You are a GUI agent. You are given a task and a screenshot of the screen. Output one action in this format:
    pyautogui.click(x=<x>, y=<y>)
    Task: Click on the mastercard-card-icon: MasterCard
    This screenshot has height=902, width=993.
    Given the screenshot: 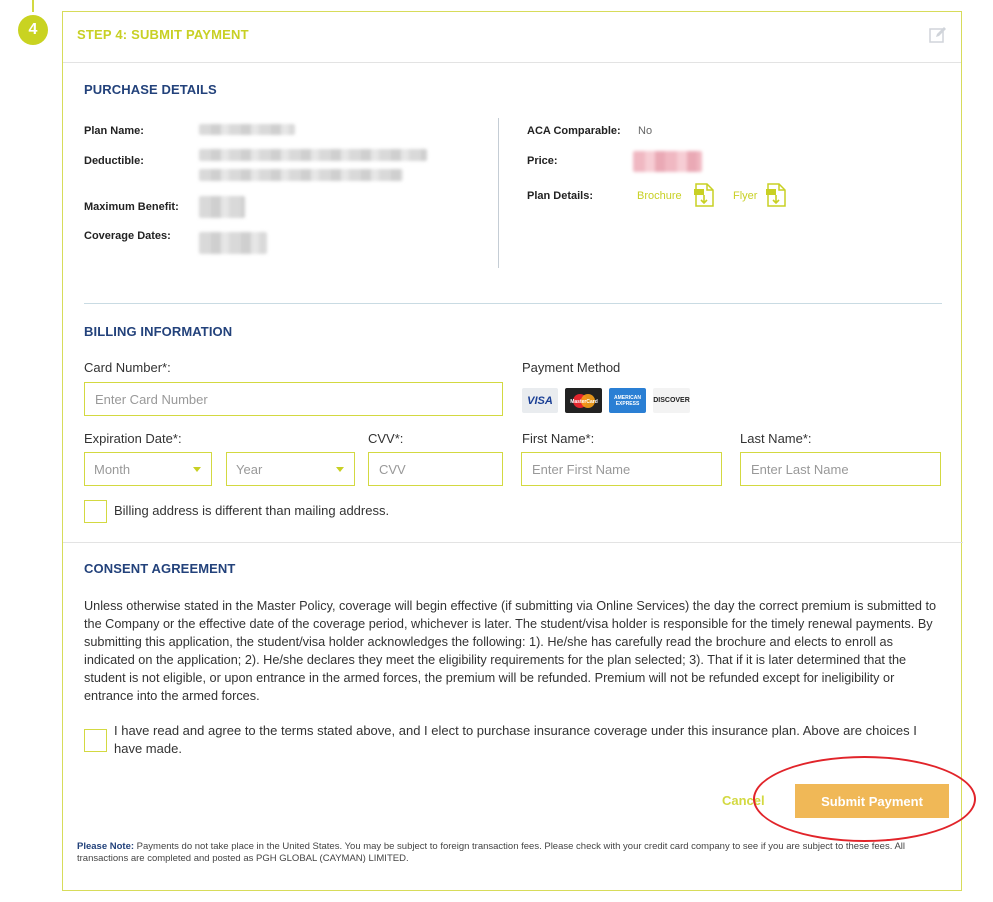 What is the action you would take?
    pyautogui.click(x=583, y=400)
    